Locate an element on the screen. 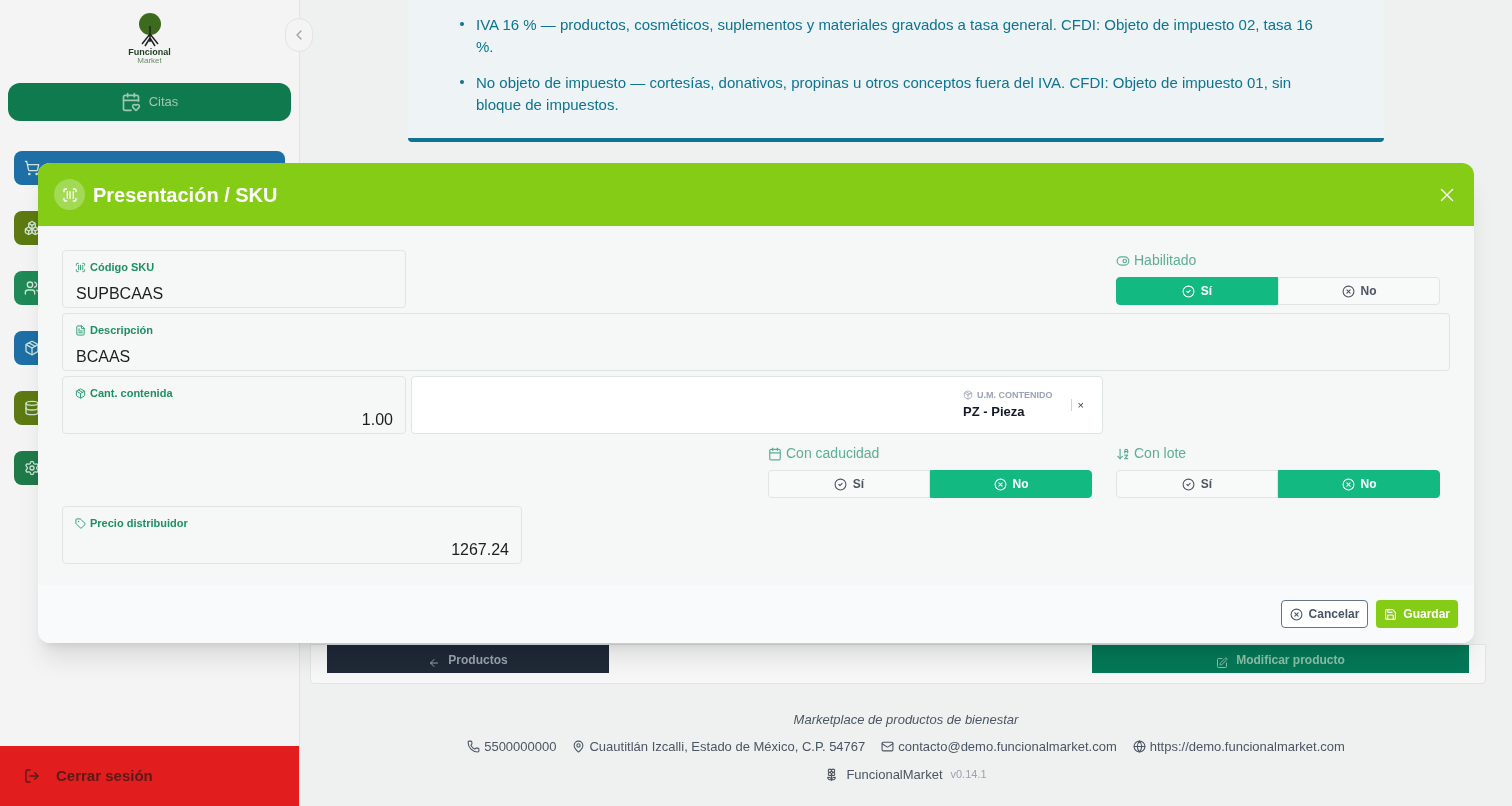  version-text: v0.14.1 is located at coordinates (968, 774).